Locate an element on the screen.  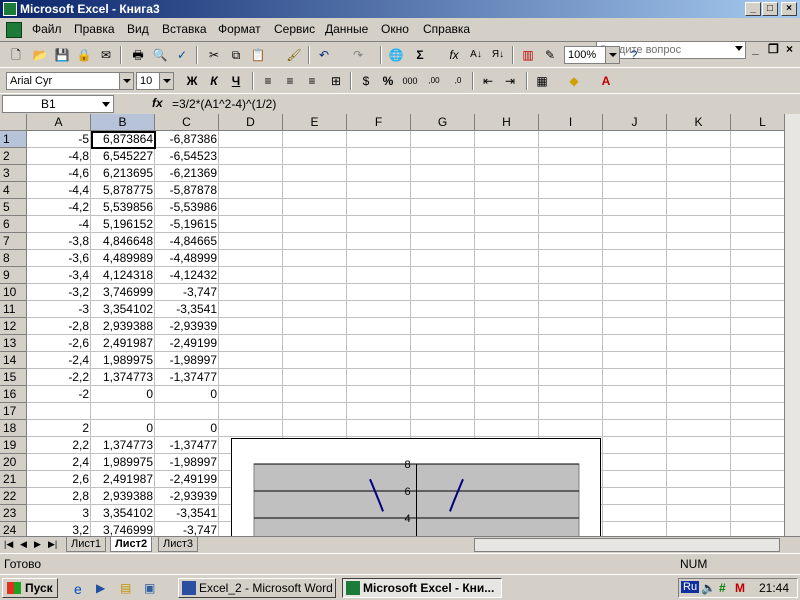
network-icon: # is located at coordinates (722, 588).